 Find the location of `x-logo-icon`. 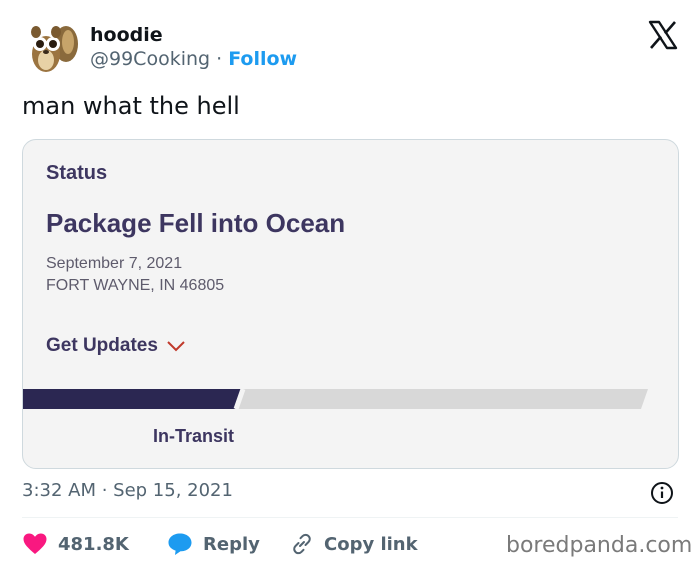

x-logo-icon is located at coordinates (663, 35).